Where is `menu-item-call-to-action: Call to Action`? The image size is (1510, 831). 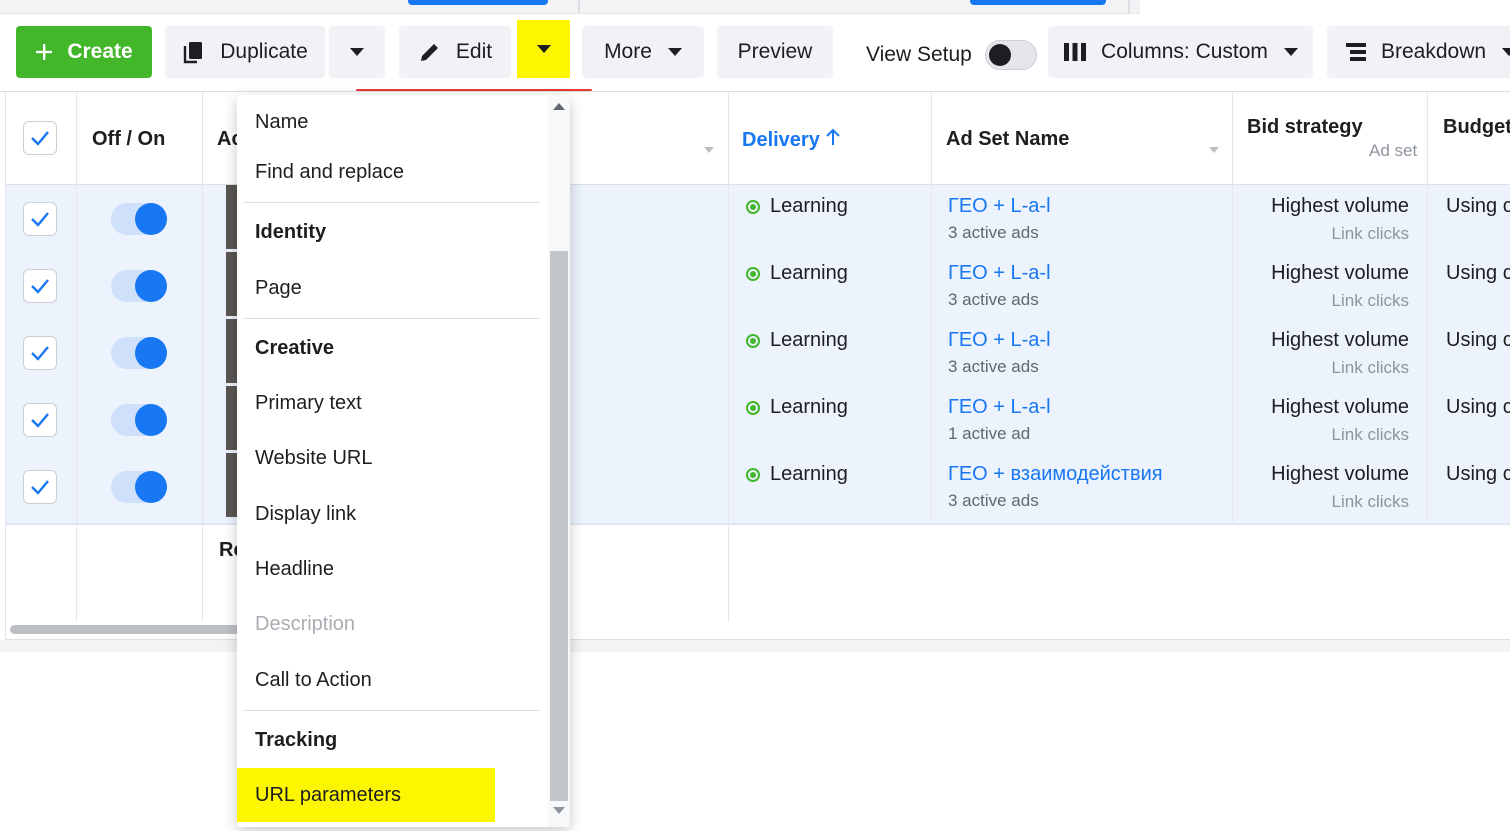
menu-item-call-to-action: Call to Action is located at coordinates (389, 680).